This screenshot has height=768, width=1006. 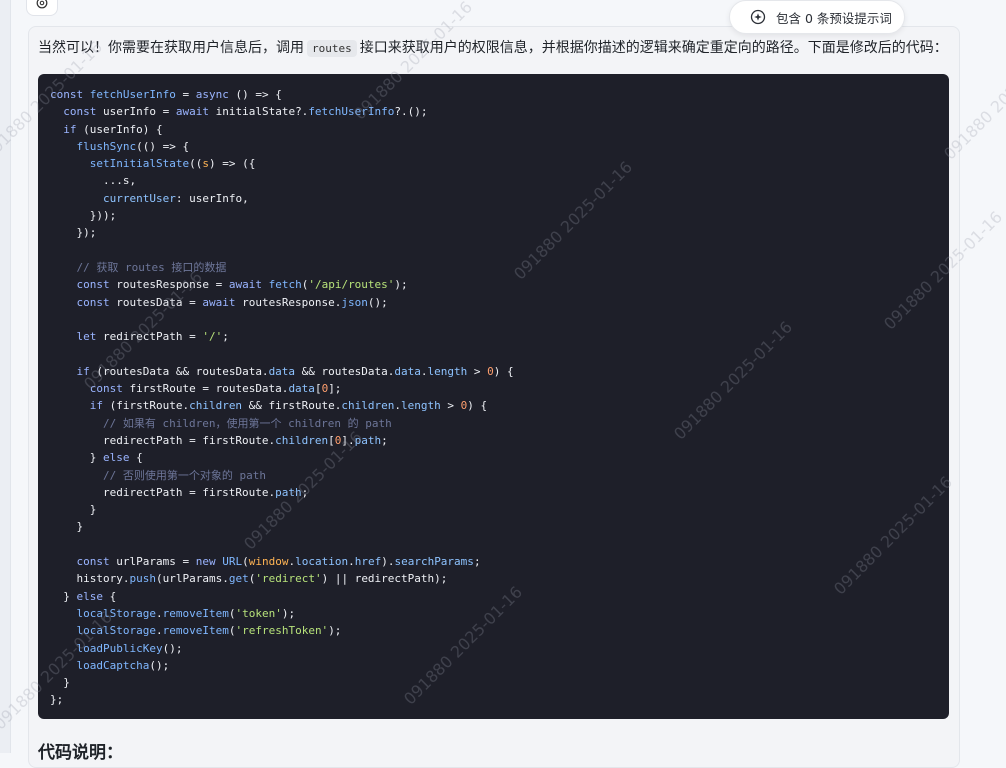 What do you see at coordinates (490, 371) in the screenshot?
I see `code-token: 0` at bounding box center [490, 371].